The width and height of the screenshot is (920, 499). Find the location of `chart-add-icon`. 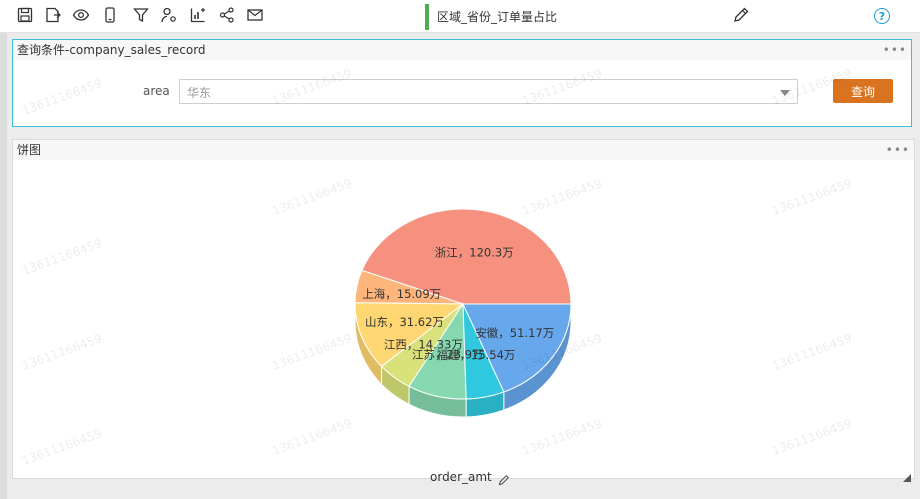

chart-add-icon is located at coordinates (198, 15).